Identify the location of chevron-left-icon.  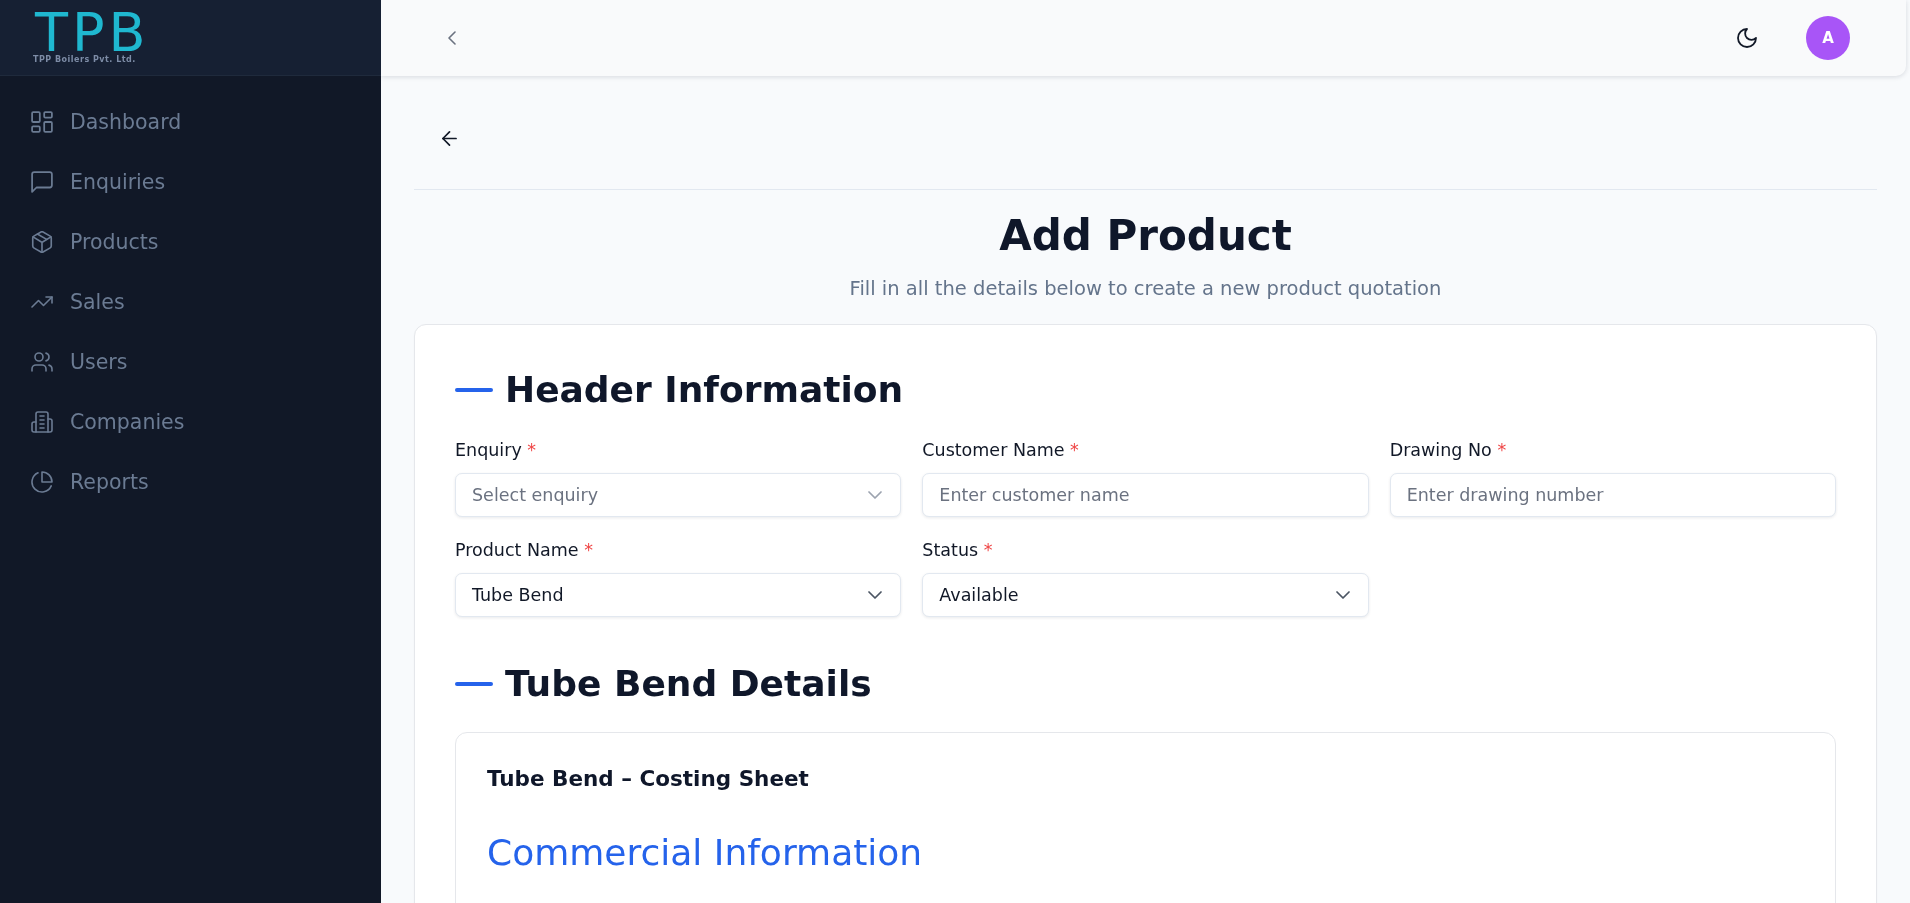
(452, 38).